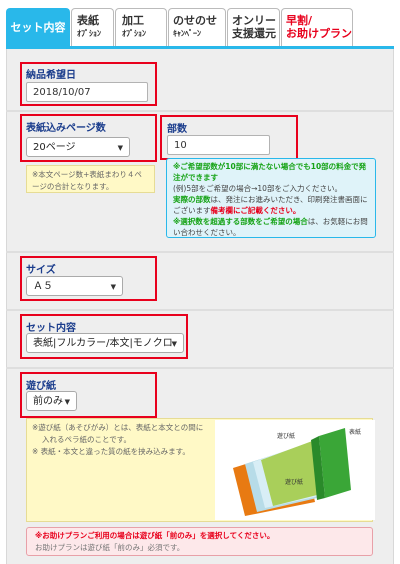 This screenshot has height=564, width=400. What do you see at coordinates (155, 535) in the screenshot?
I see `note-line: ※お助けプランご利用の場合は遊び紙「前のみ」を選択してください。` at bounding box center [155, 535].